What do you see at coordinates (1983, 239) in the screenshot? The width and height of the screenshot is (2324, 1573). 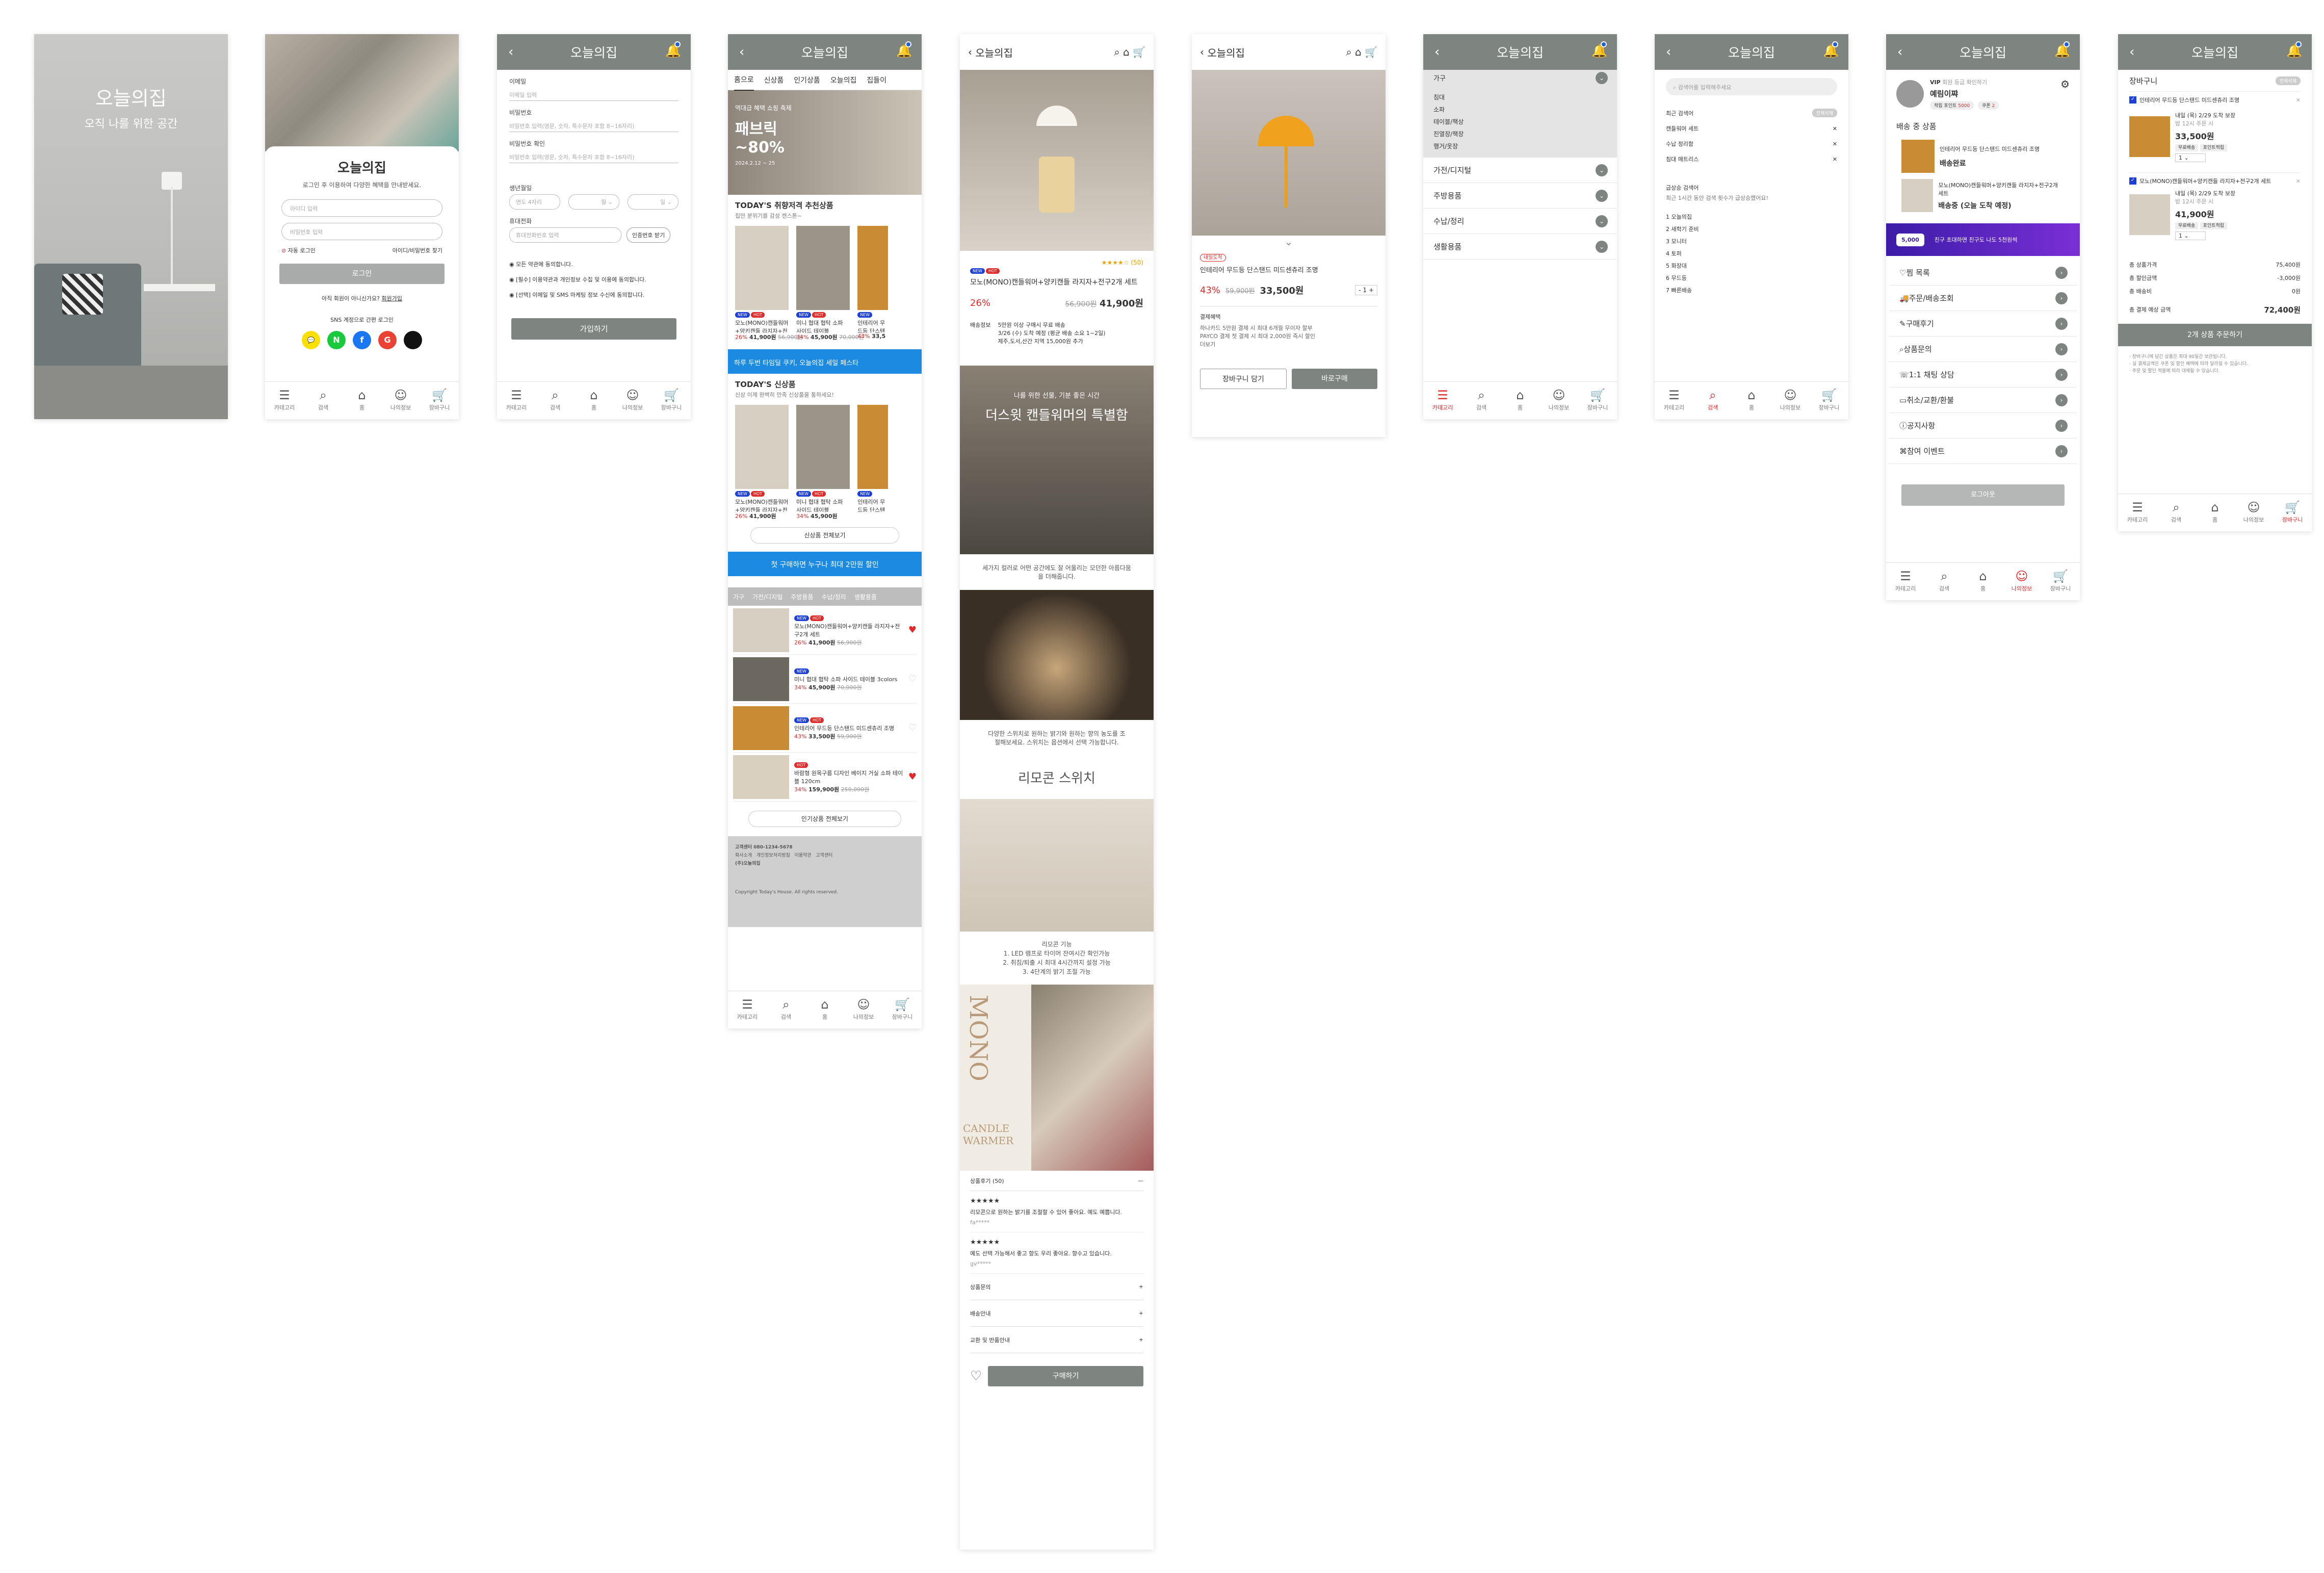 I see `invite-banner: 5,000 친구 초대하면 친구도 나도 5천원씩` at bounding box center [1983, 239].